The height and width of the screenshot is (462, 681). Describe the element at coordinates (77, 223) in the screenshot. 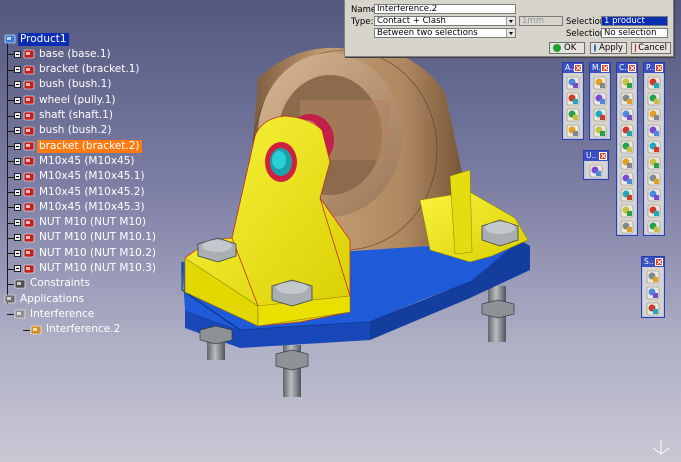

I see `tree-item-nut: NUT M10 (NUT M10)` at that location.